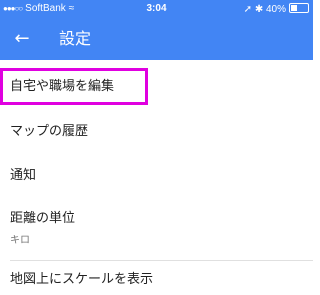 This screenshot has width=320, height=295. Describe the element at coordinates (75, 38) in the screenshot. I see `page-title: 設定` at that location.